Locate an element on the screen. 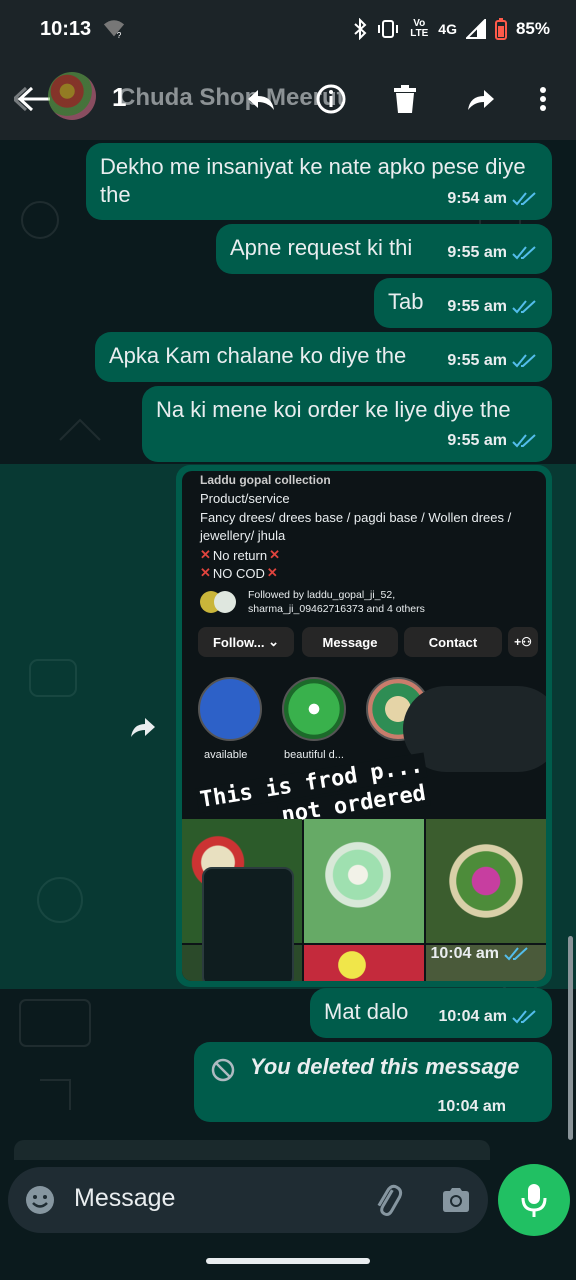  followed-by-line-2: sharma_ji_09462716373 and 4 others is located at coordinates (336, 609).